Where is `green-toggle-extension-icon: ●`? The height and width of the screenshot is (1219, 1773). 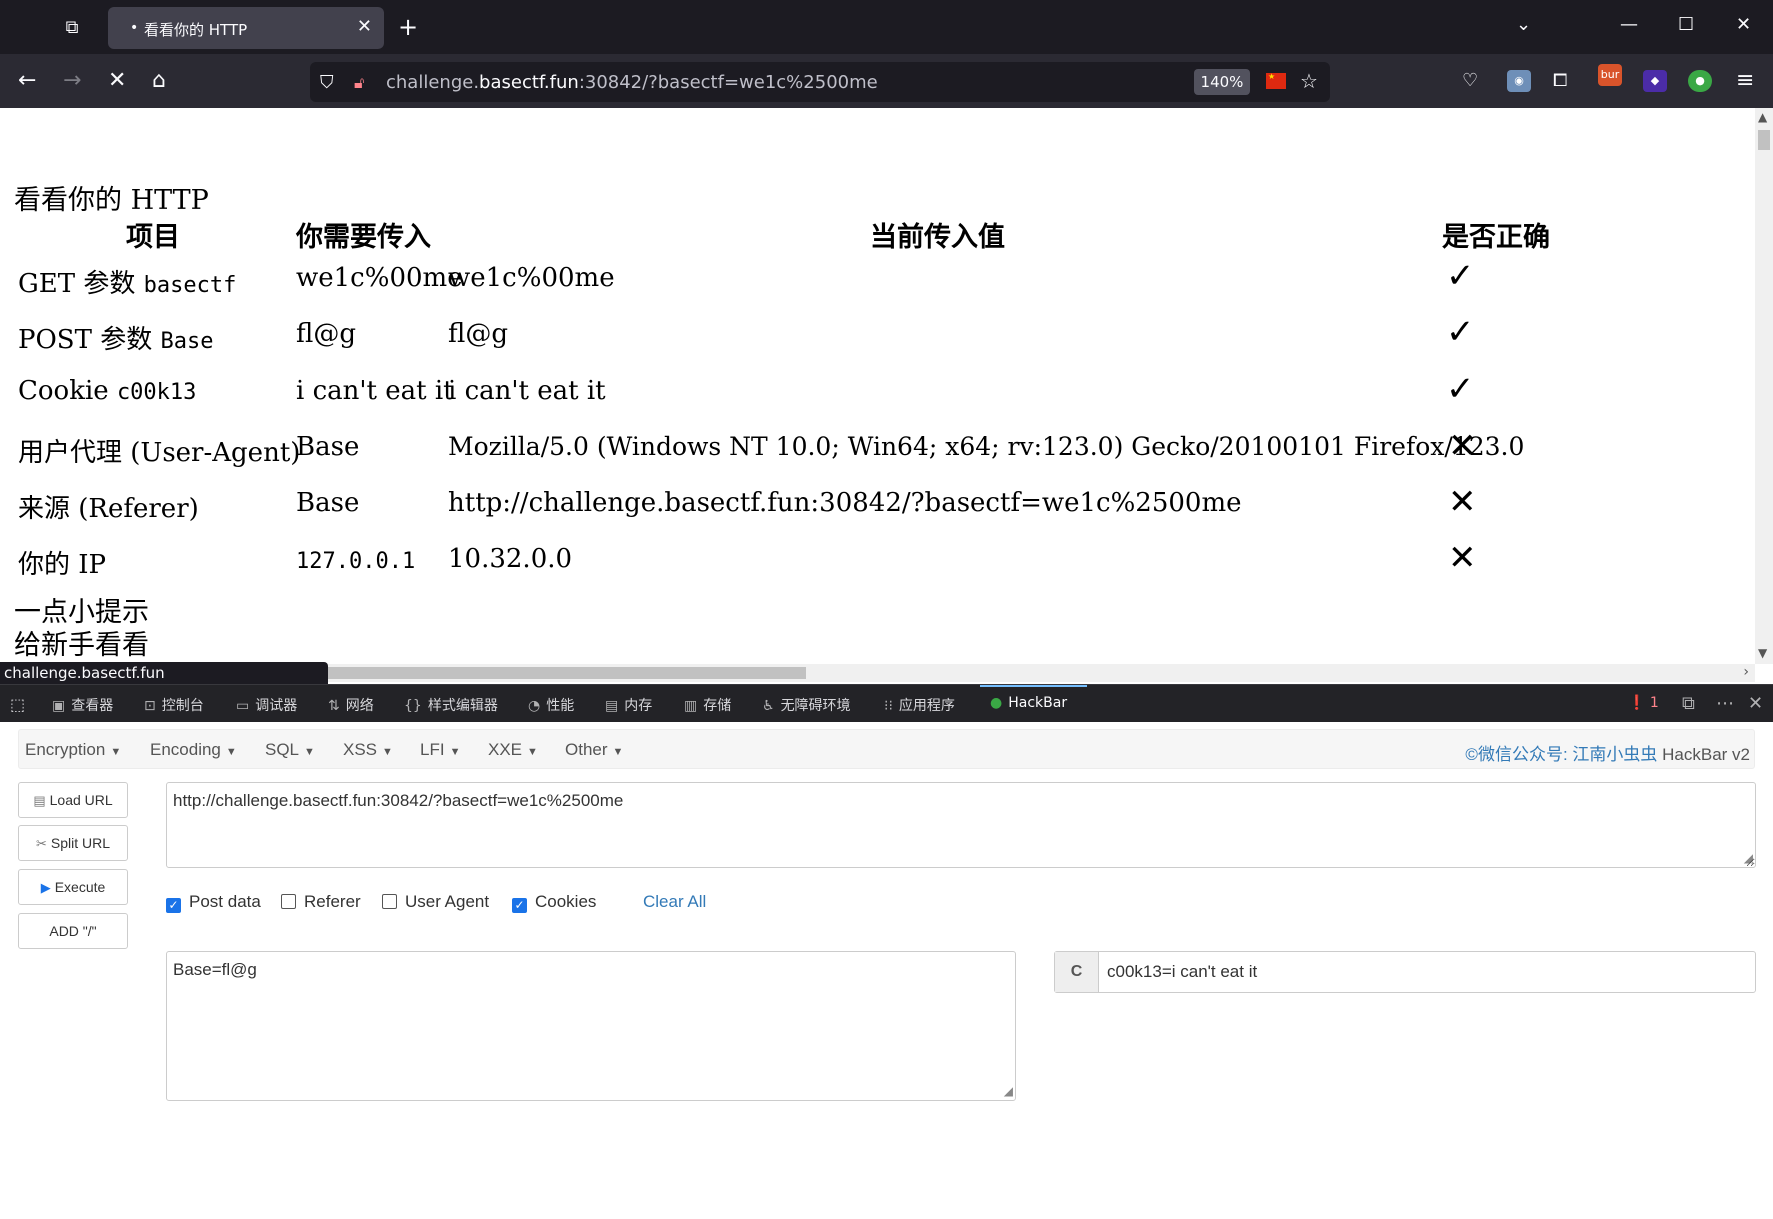
green-toggle-extension-icon: ● is located at coordinates (1700, 81).